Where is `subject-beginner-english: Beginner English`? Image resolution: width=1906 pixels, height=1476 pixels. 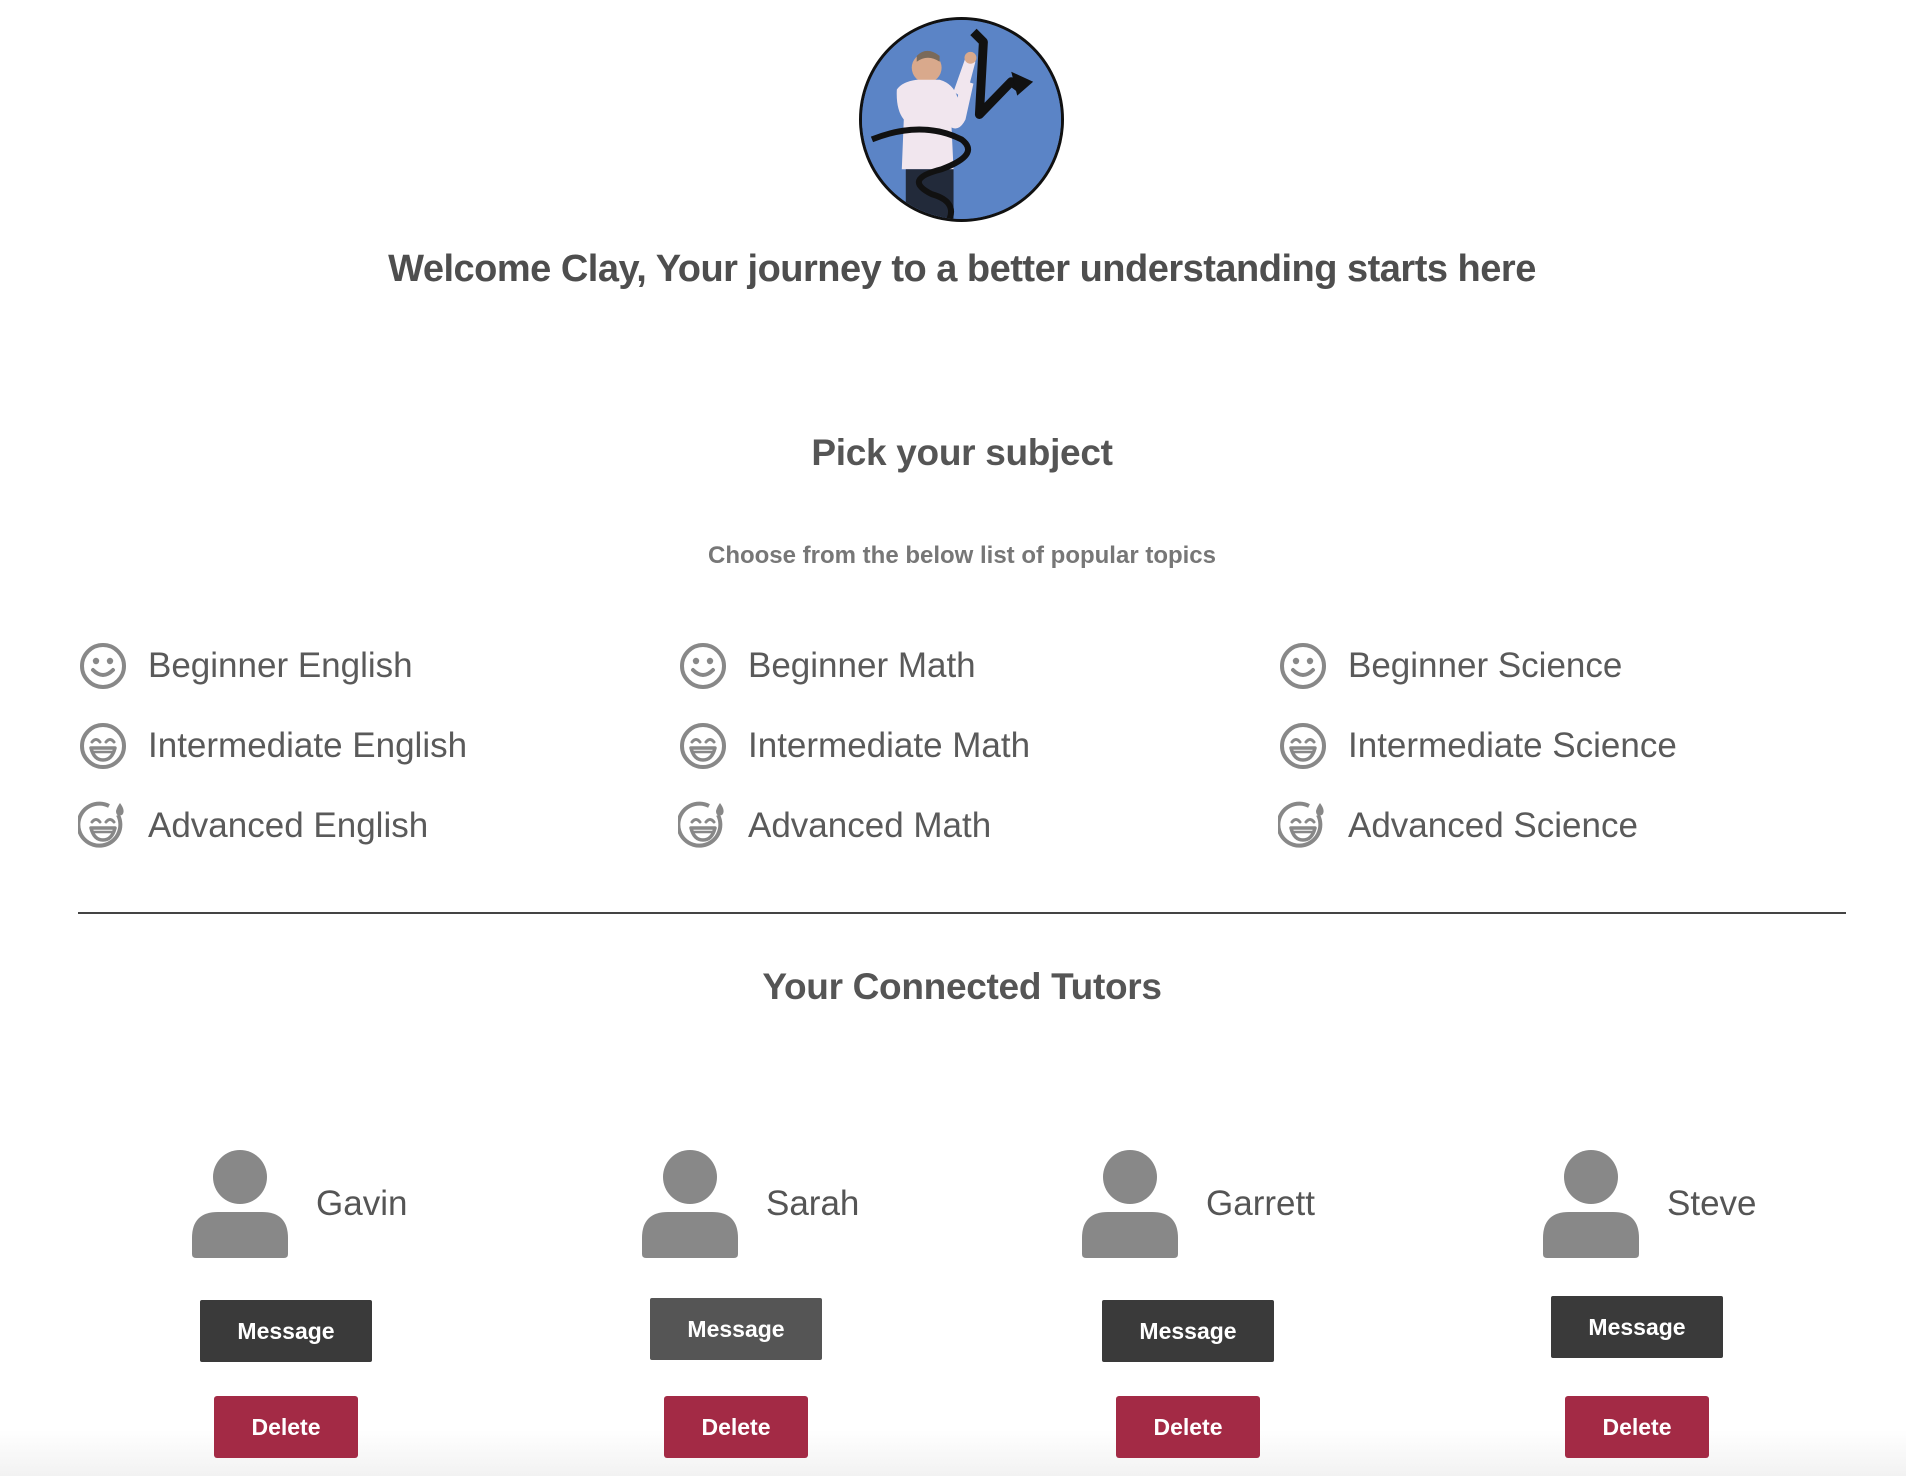 subject-beginner-english: Beginner English is located at coordinates (245, 666).